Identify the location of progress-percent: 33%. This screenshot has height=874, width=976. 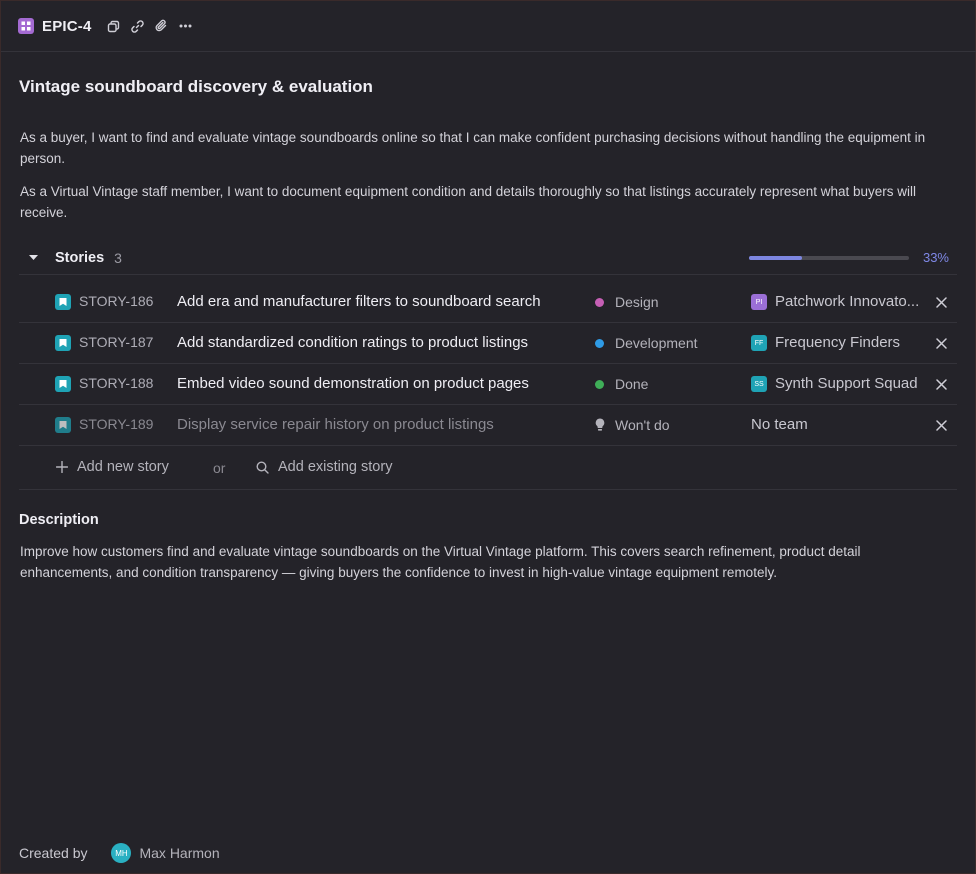
(935, 257).